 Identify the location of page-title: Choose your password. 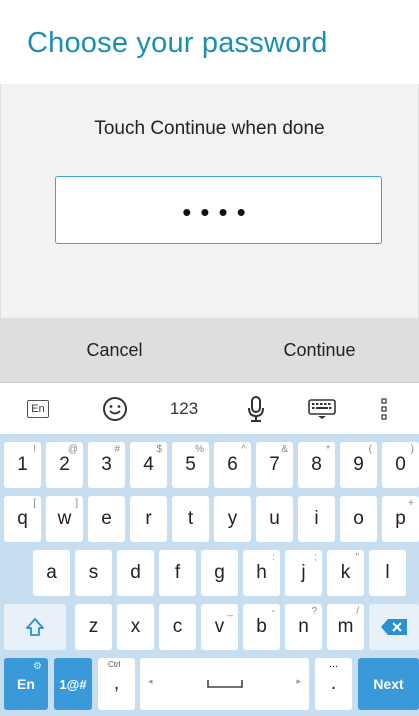
(177, 43).